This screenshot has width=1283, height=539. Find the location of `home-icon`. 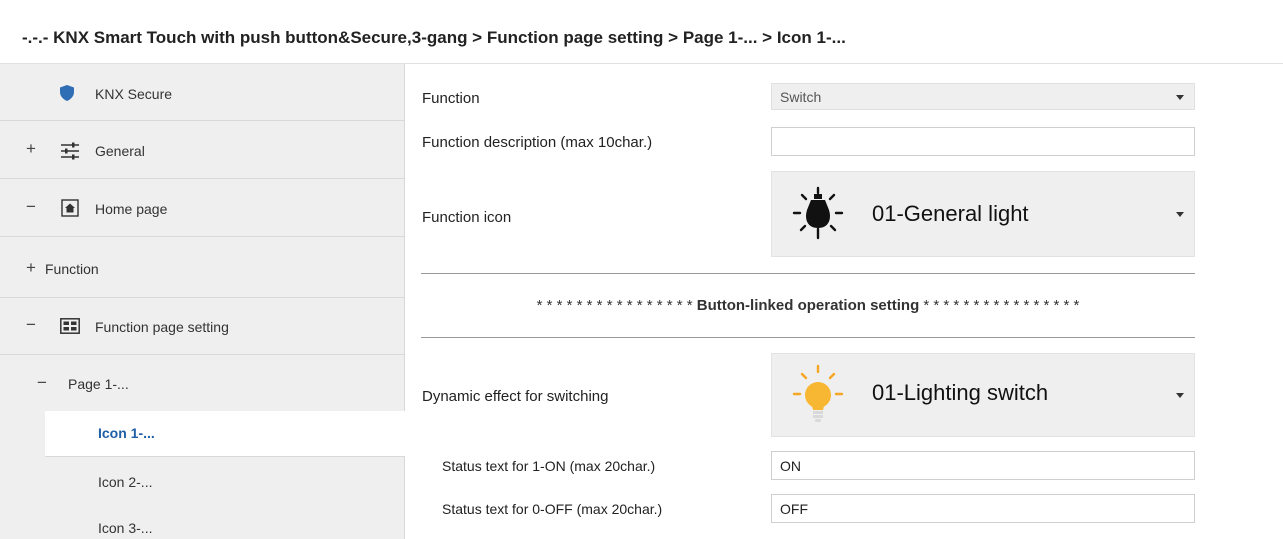

home-icon is located at coordinates (70, 208).